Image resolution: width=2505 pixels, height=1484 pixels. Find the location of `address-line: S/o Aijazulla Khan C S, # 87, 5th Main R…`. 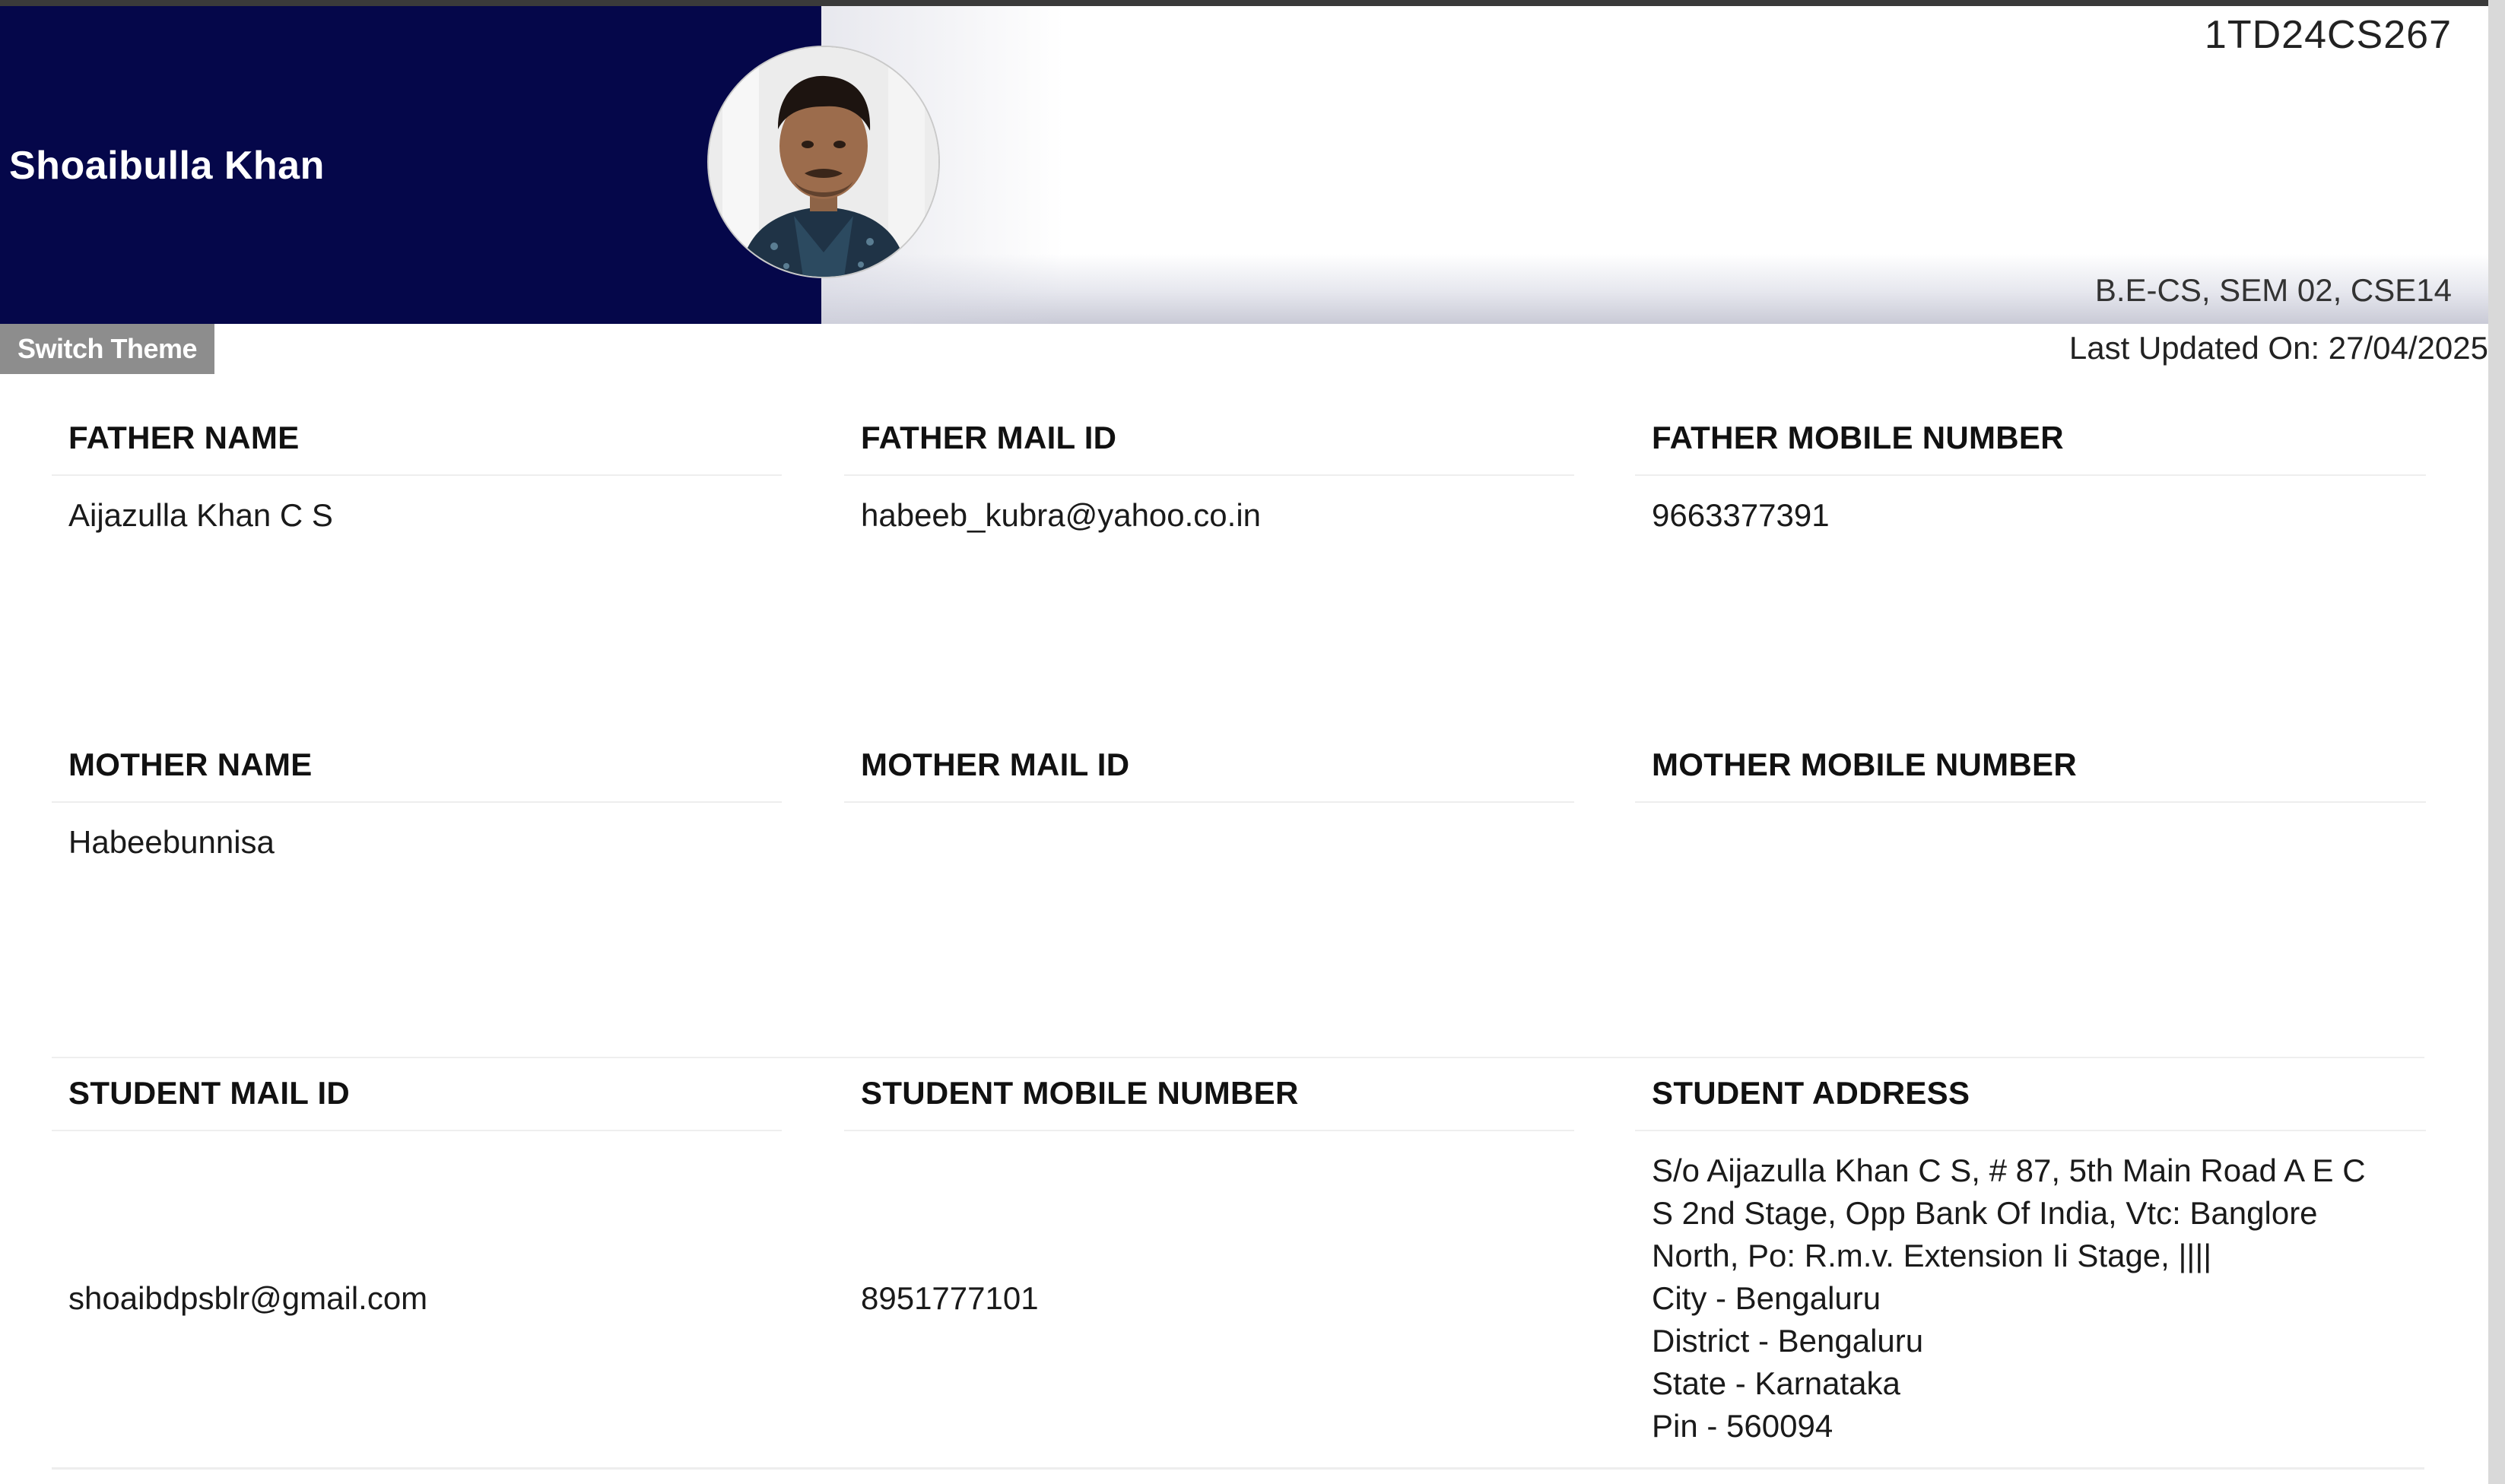

address-line: S/o Aijazulla Khan C S, # 87, 5th Main R… is located at coordinates (2009, 1170).